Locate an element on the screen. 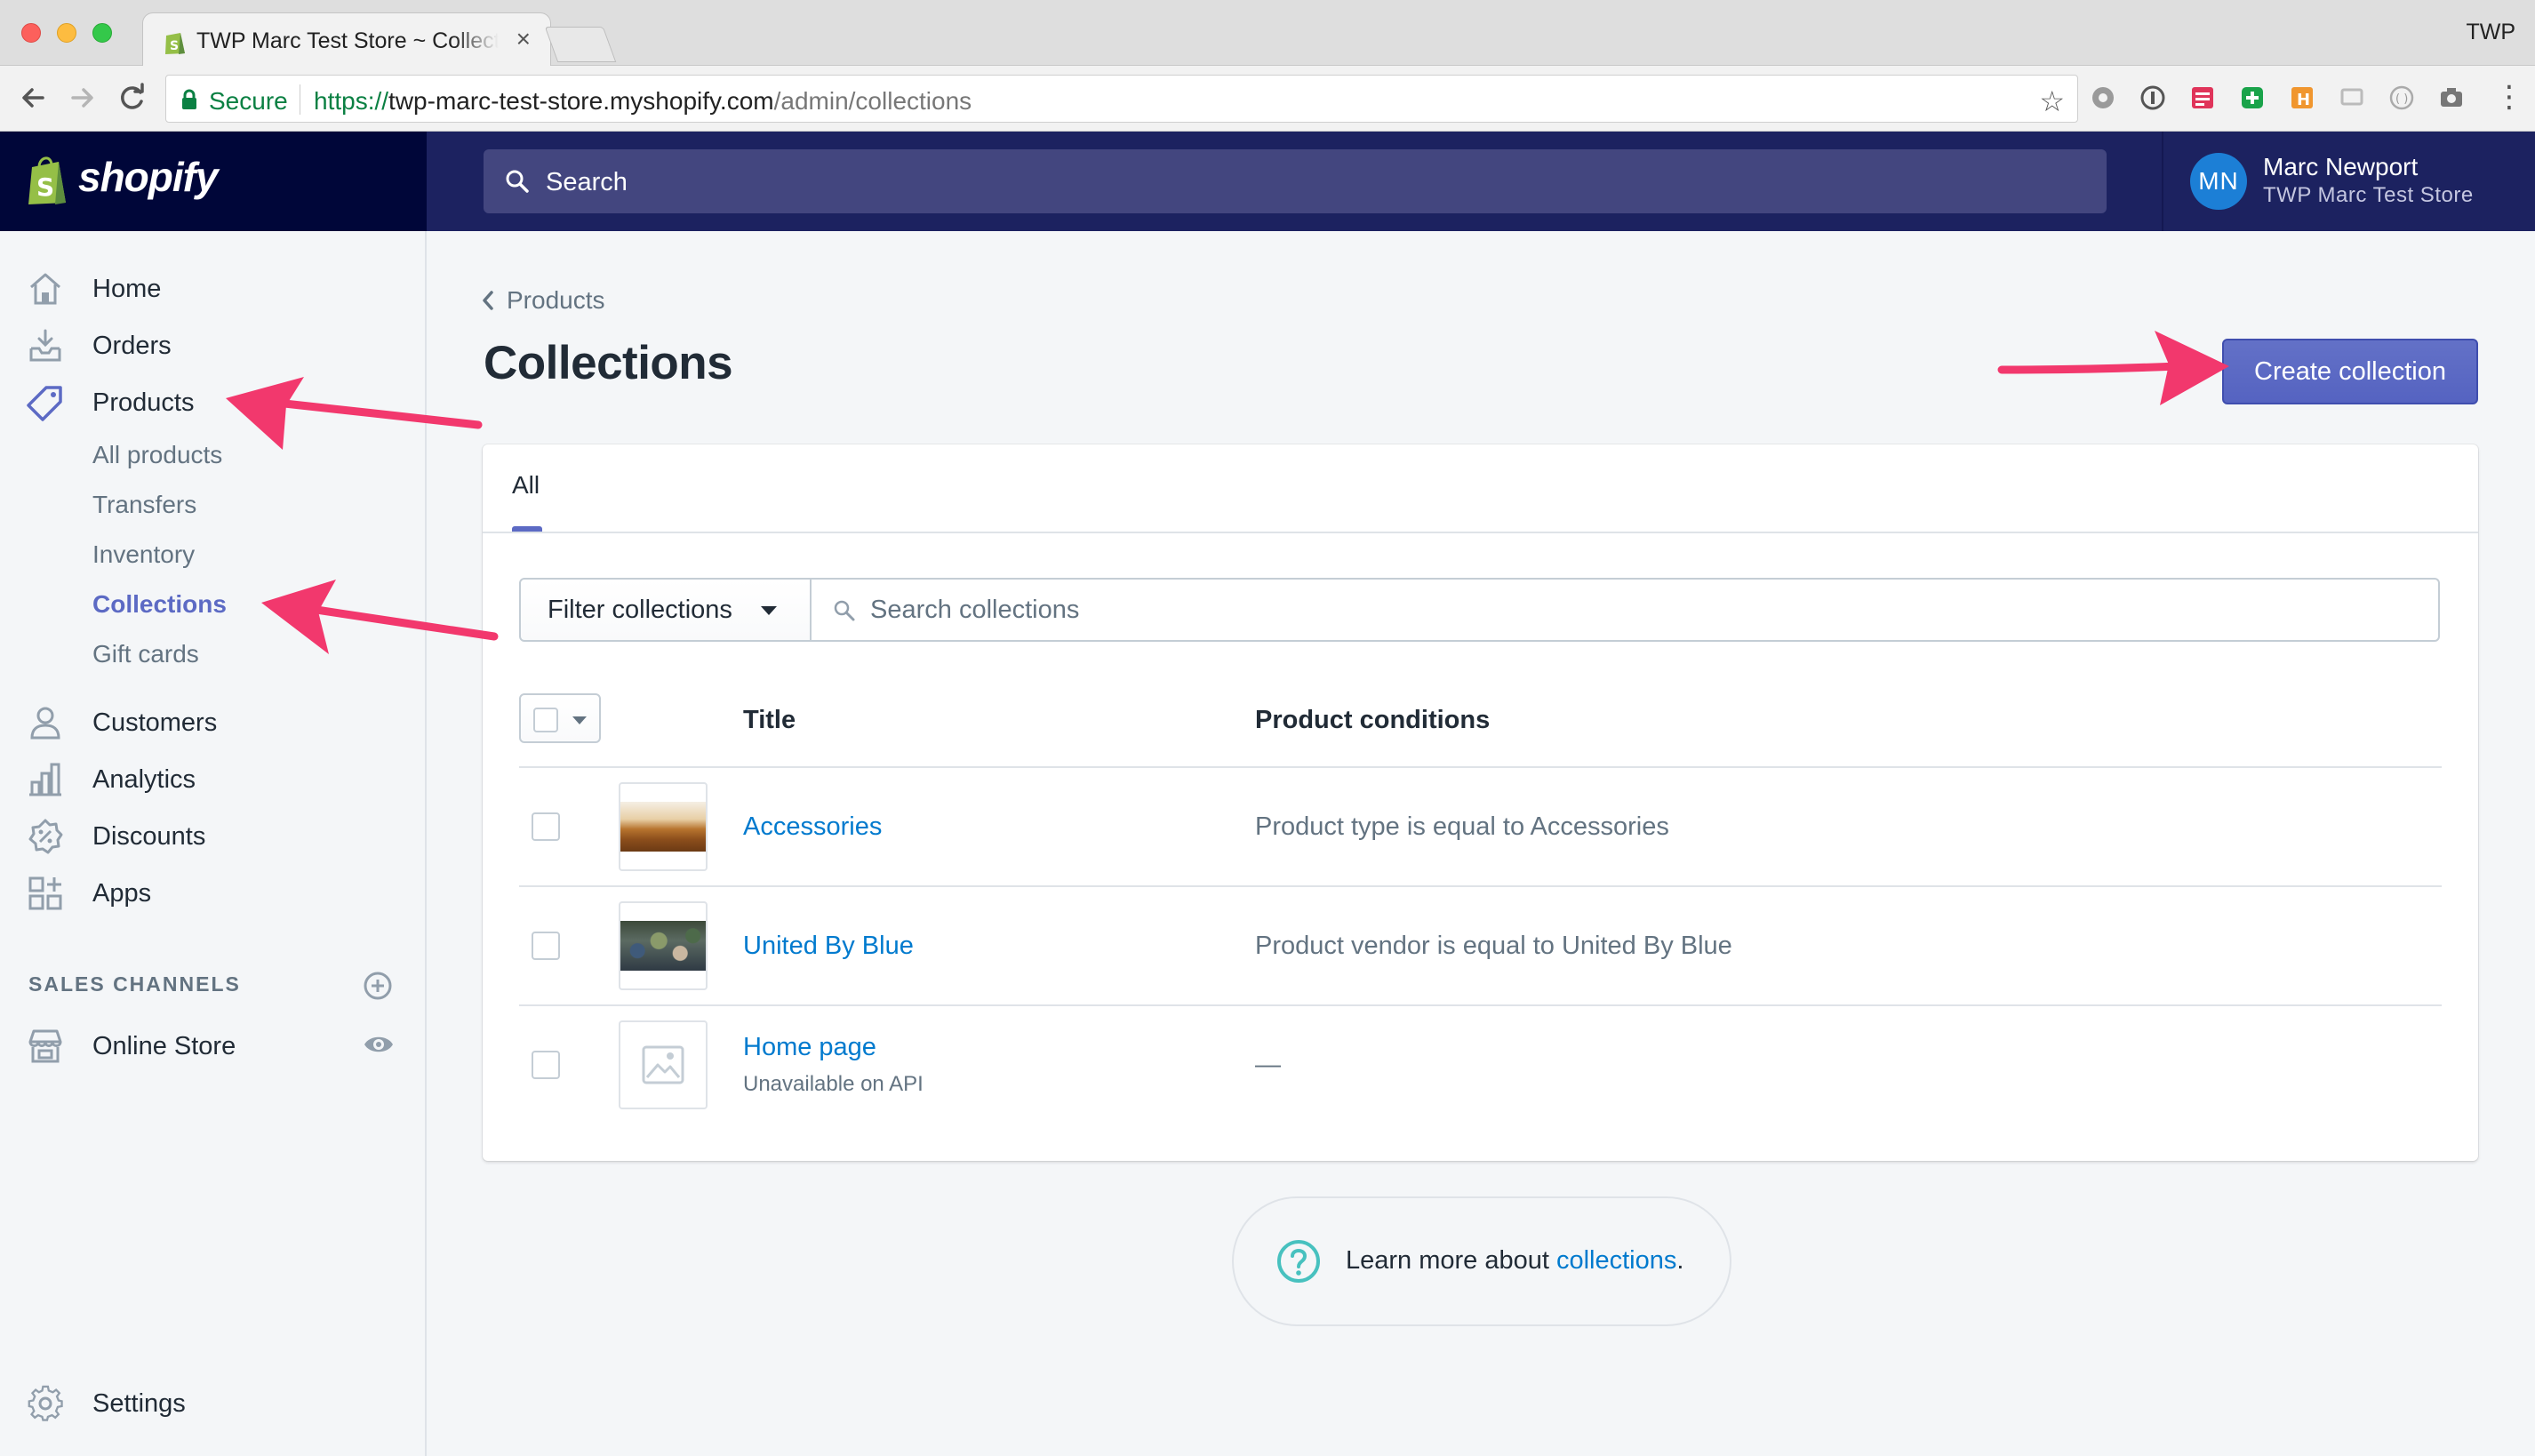 The image size is (2535, 1456). browser-tab-active: S TWP Marc Test Store ~ Collections × is located at coordinates (346, 39).